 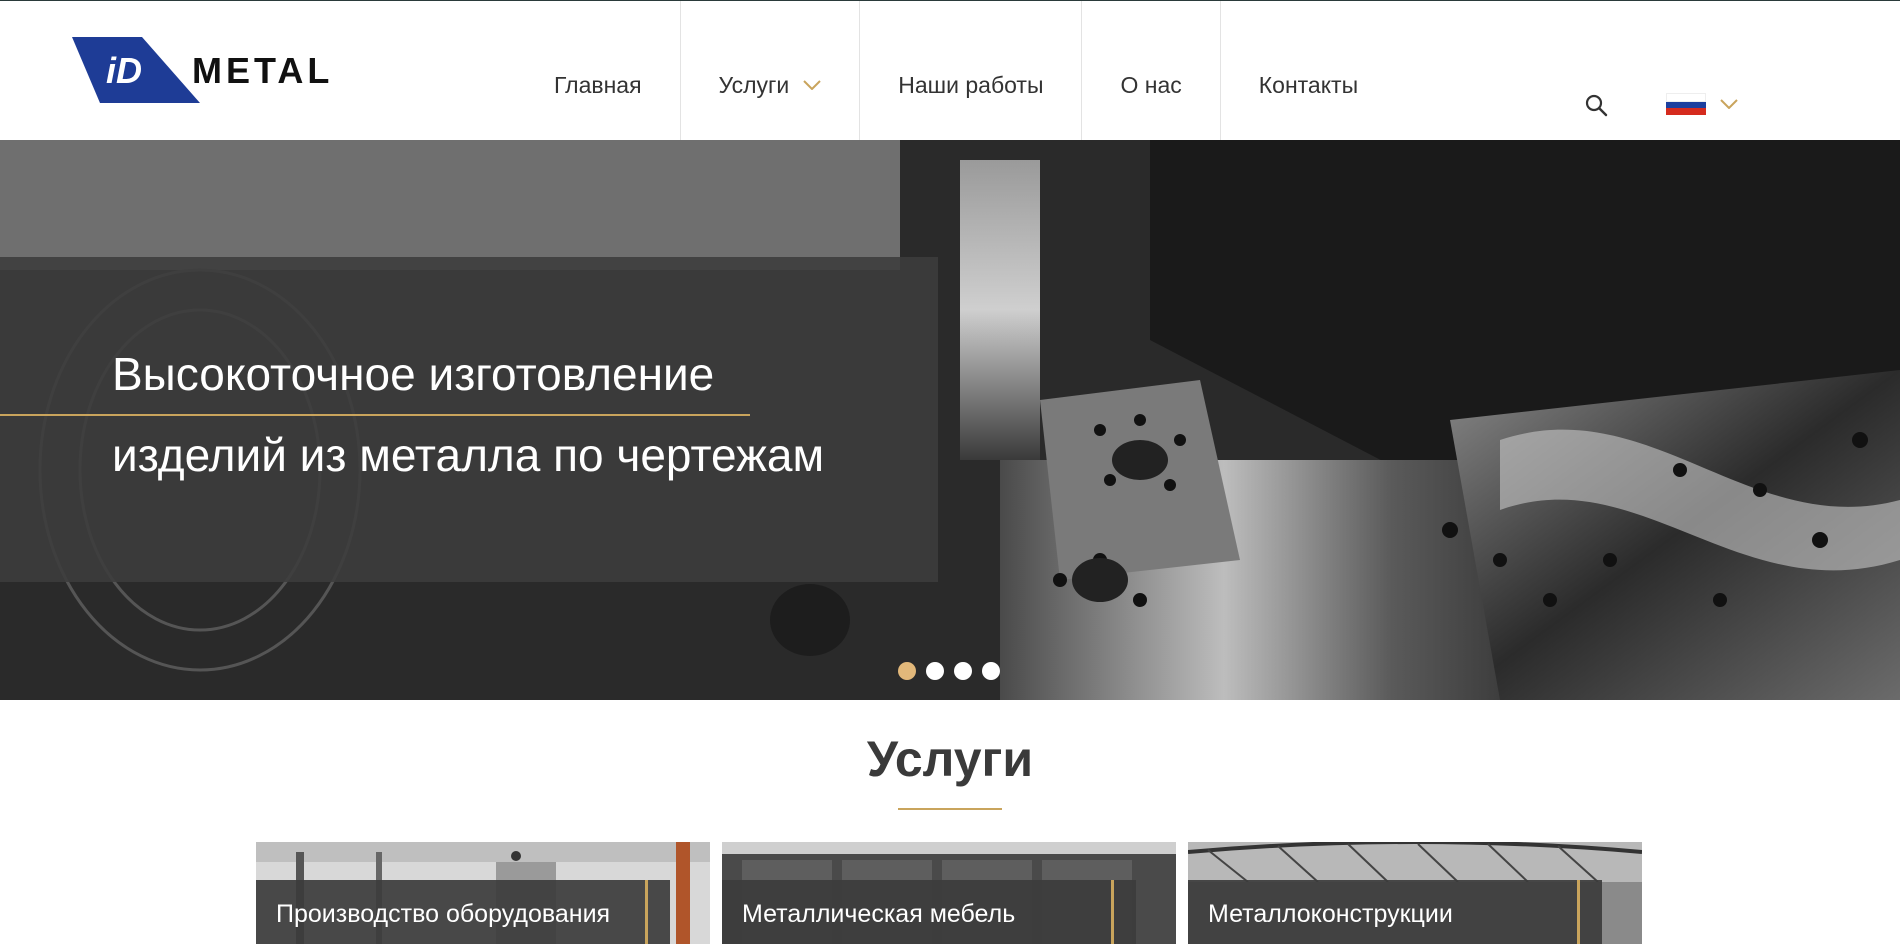 I want to click on language-selector, so click(x=1702, y=104).